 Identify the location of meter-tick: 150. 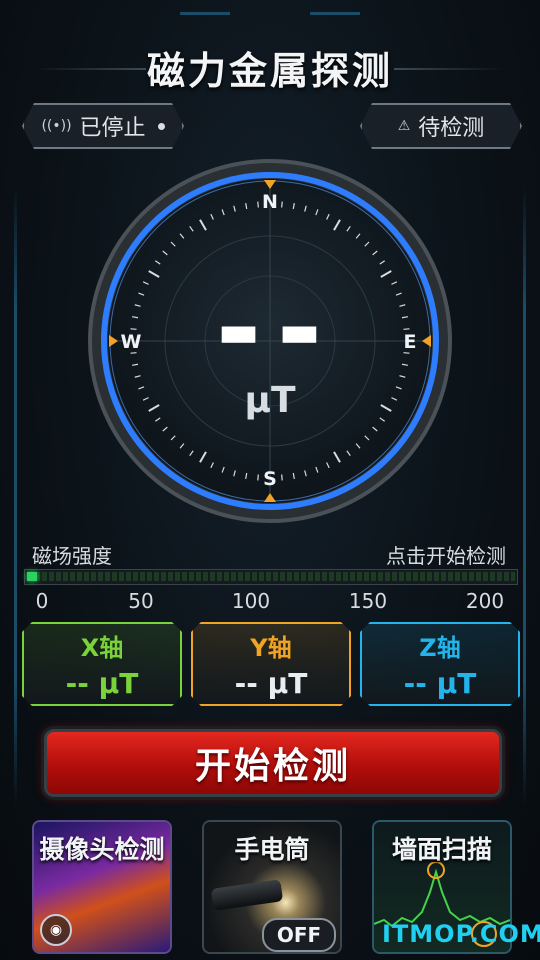
(368, 601).